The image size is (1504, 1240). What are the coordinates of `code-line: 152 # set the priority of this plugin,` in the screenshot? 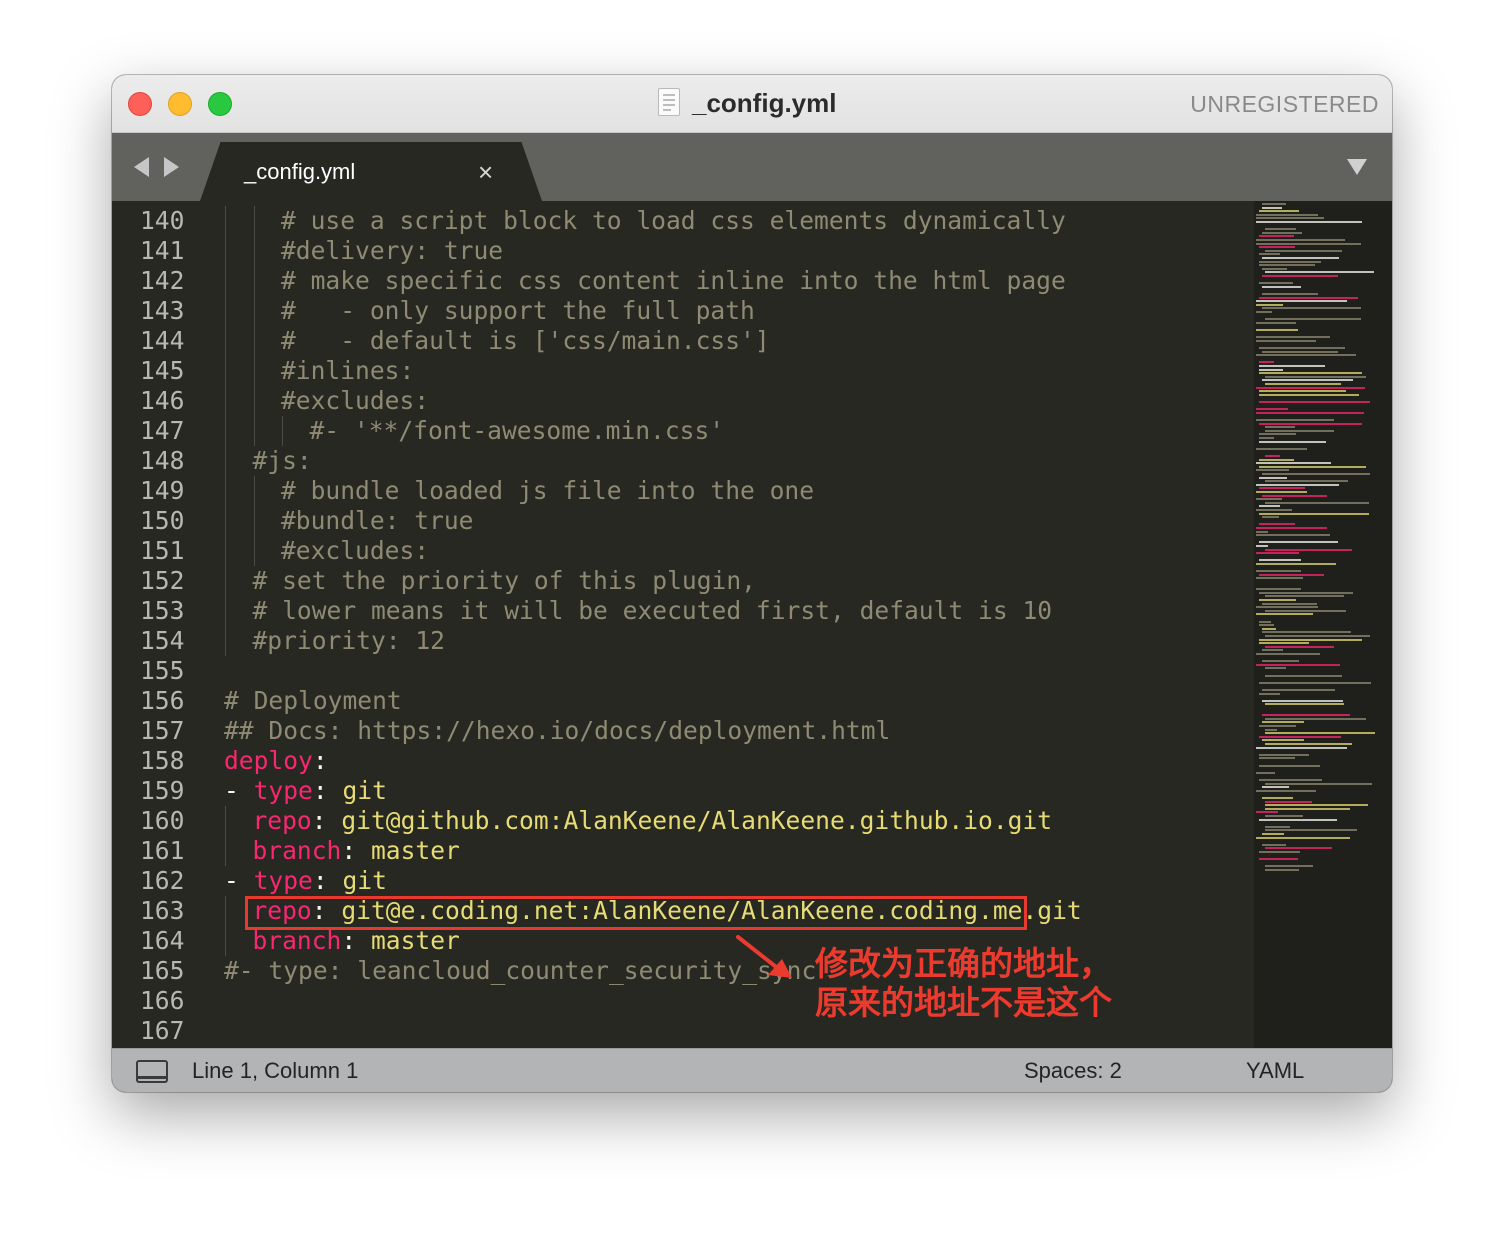 It's located at (683, 581).